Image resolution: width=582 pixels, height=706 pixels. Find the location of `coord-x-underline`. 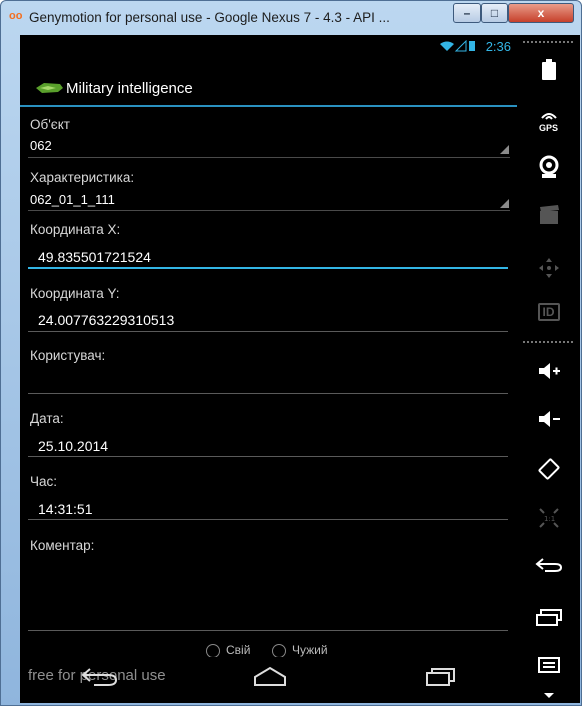

coord-x-underline is located at coordinates (268, 268).